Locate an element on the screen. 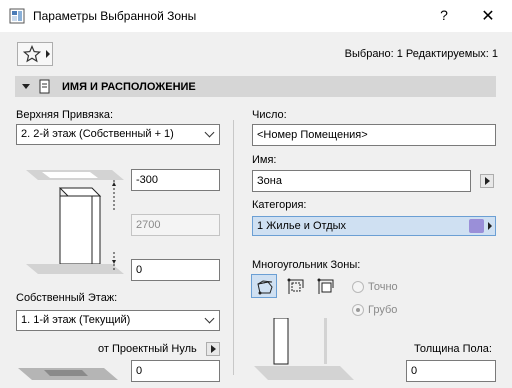 The height and width of the screenshot is (388, 512). zone-height-diagram is located at coordinates (75, 222).